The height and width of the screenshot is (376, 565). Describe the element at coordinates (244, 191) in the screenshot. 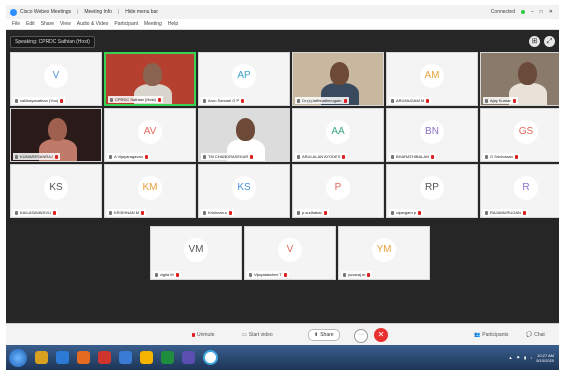

I see `participant-tile: KS Krishnan.s` at that location.